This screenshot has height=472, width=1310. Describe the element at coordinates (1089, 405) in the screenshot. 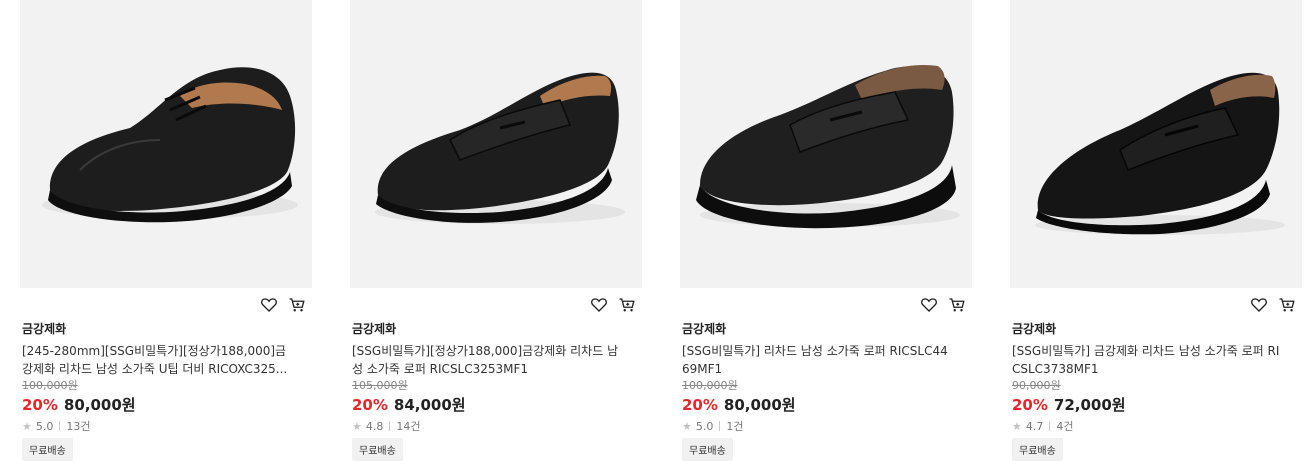

I see `sale-price: 72,000원` at that location.